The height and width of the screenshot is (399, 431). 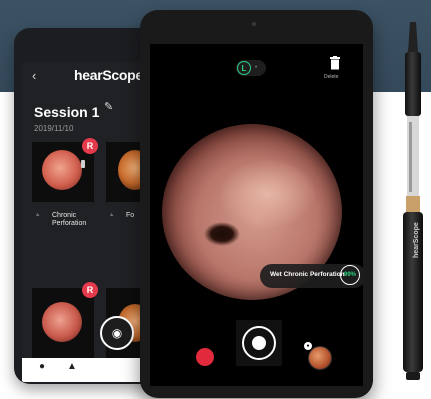 What do you see at coordinates (117, 333) in the screenshot?
I see `camera-button: ◉` at bounding box center [117, 333].